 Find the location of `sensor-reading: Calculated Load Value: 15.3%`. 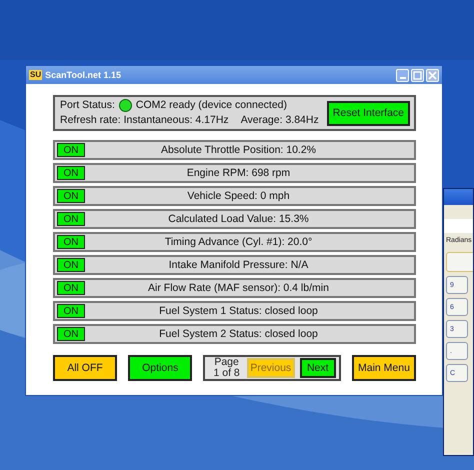

sensor-reading: Calculated Load Value: 15.3% is located at coordinates (238, 219).